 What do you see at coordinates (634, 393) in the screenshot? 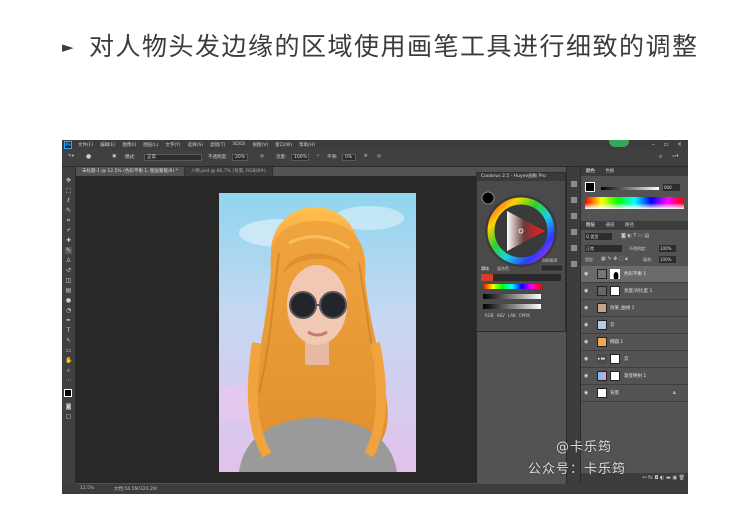
I see `layer-row: ◉ 背景 🔒︎` at bounding box center [634, 393].